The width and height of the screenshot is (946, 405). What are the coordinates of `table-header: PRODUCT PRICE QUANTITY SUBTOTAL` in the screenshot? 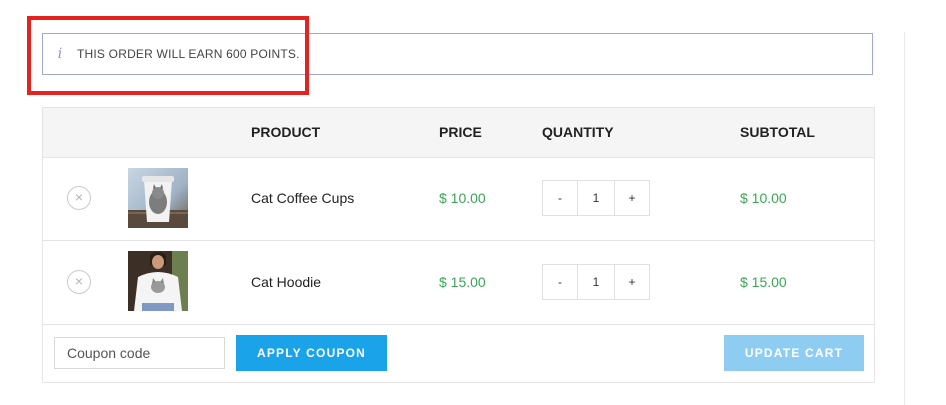 It's located at (458, 133).